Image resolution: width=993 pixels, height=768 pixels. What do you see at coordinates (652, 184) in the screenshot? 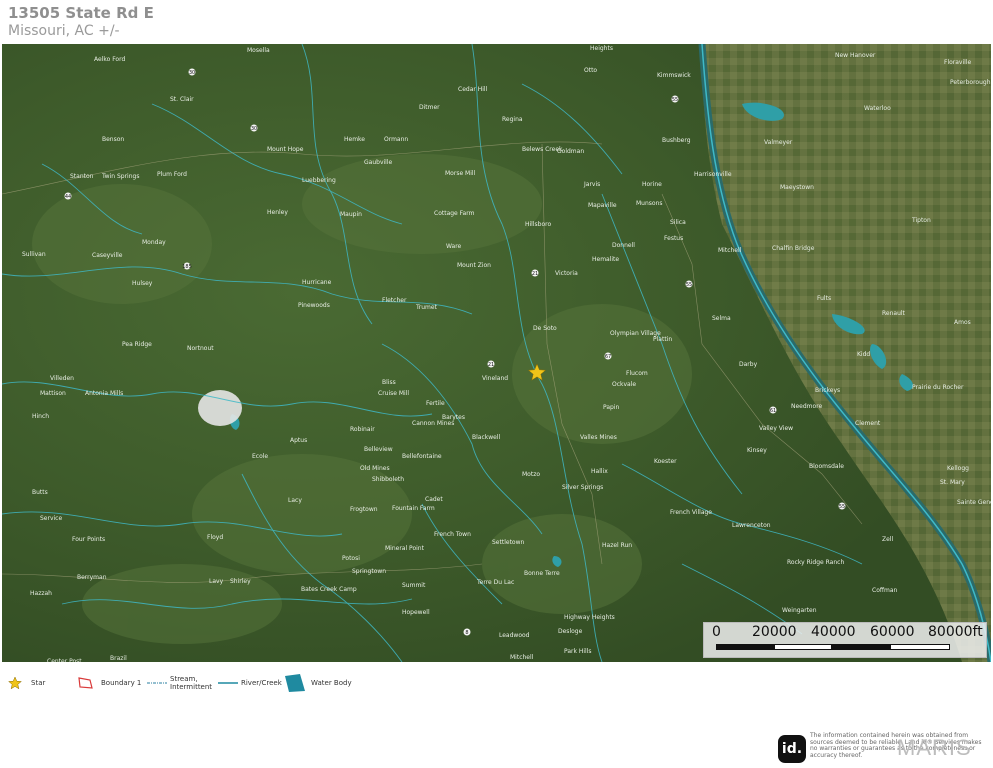
I see `svg-text: Horine` at bounding box center [652, 184].